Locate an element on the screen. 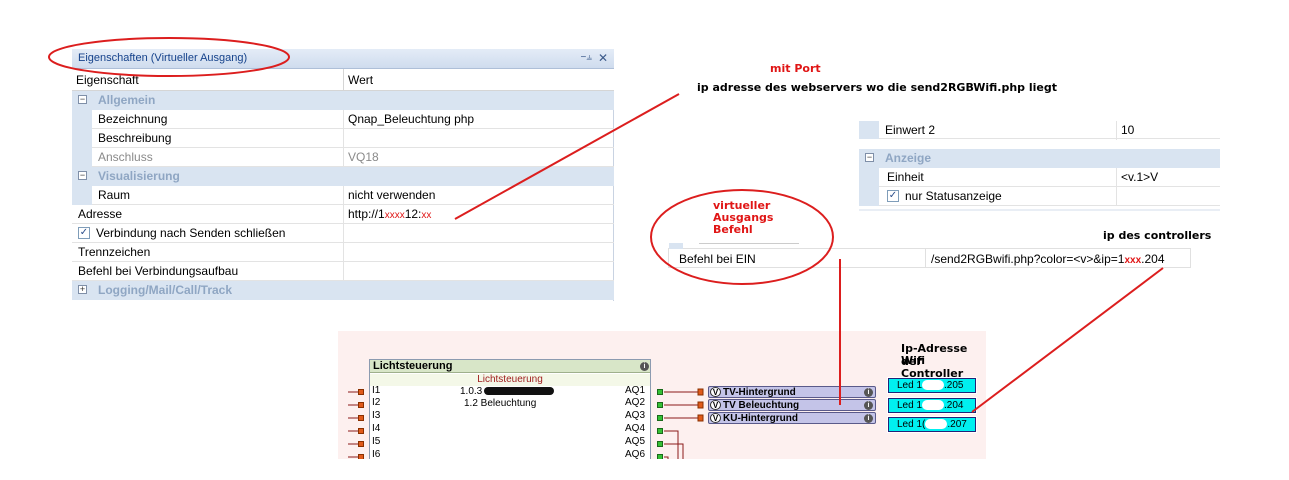  arrow-line-webserver is located at coordinates (567, 156).